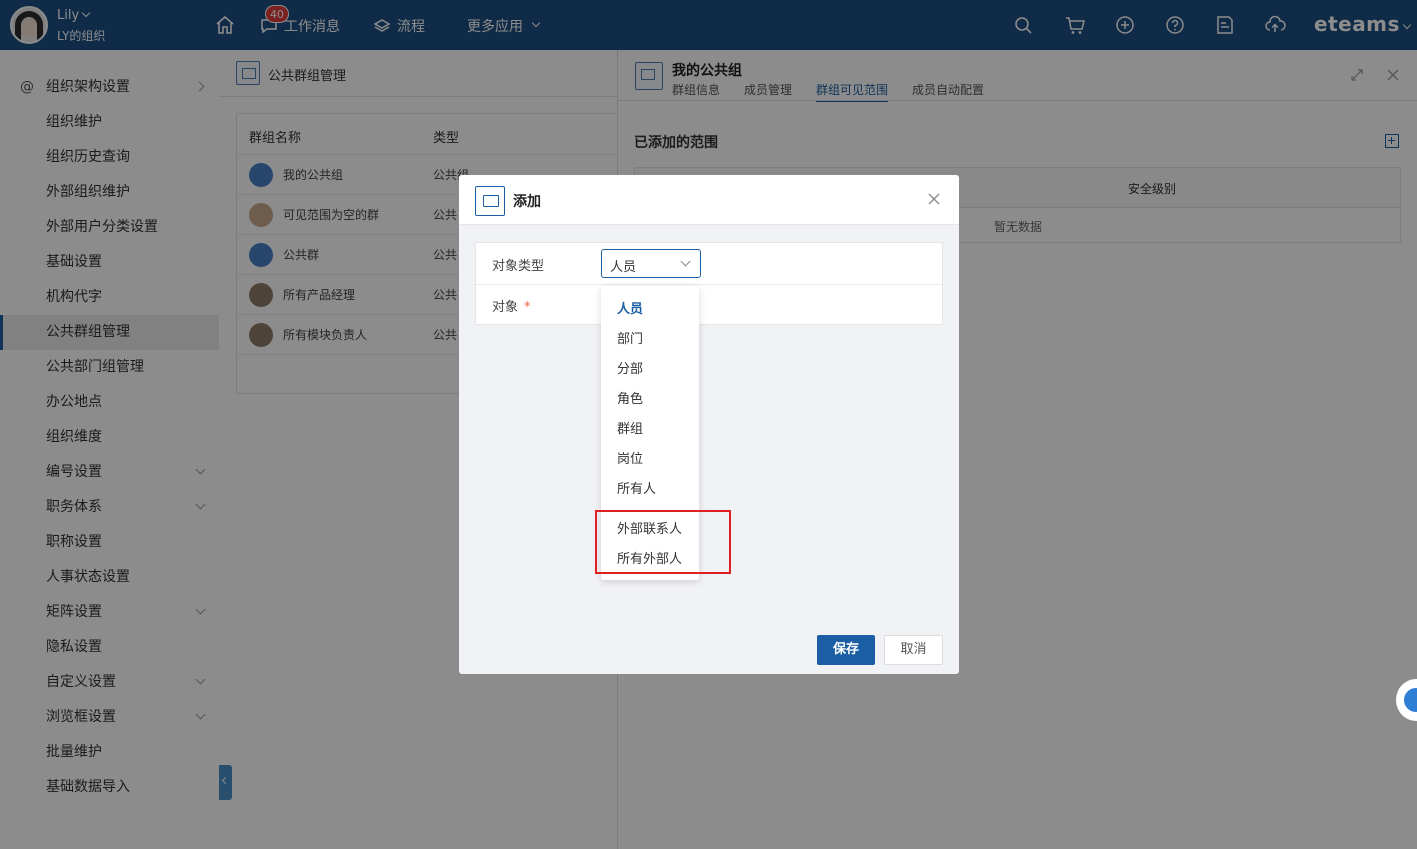 Image resolution: width=1417 pixels, height=849 pixels. I want to click on cancel-button: 取消, so click(913, 650).